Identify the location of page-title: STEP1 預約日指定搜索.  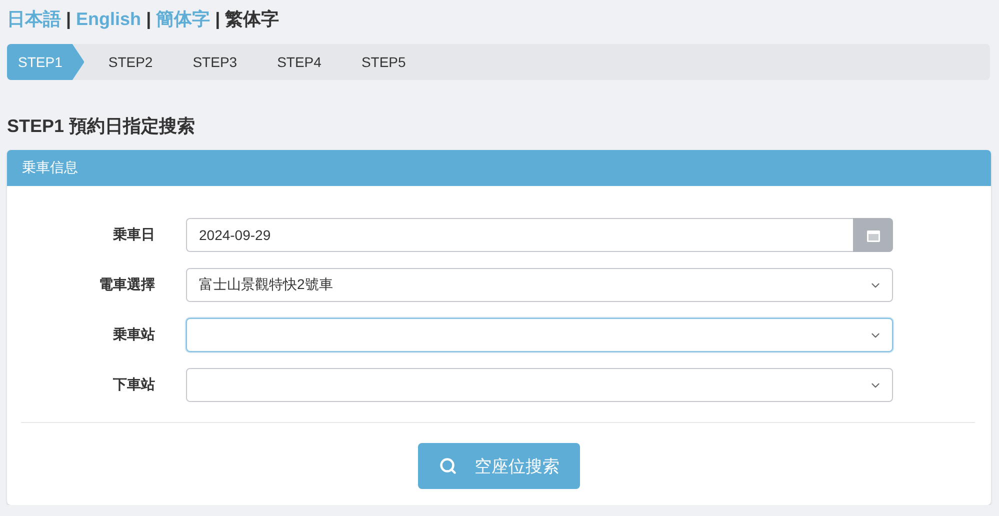
(101, 126).